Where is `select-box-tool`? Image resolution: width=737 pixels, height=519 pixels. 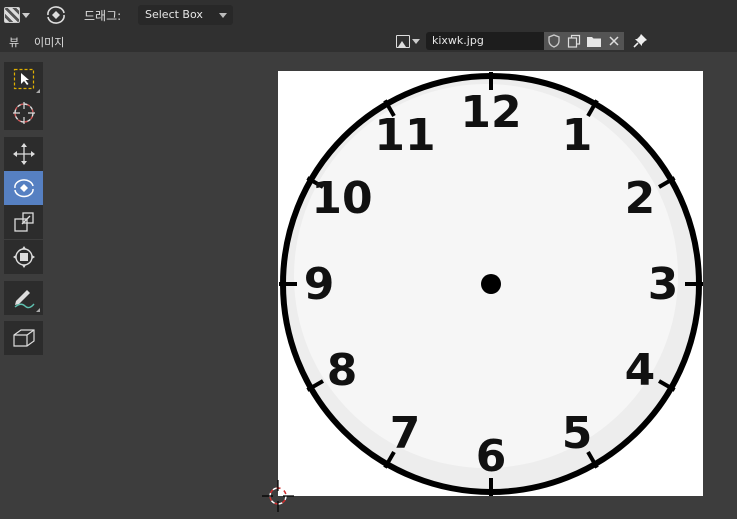 select-box-tool is located at coordinates (23, 79).